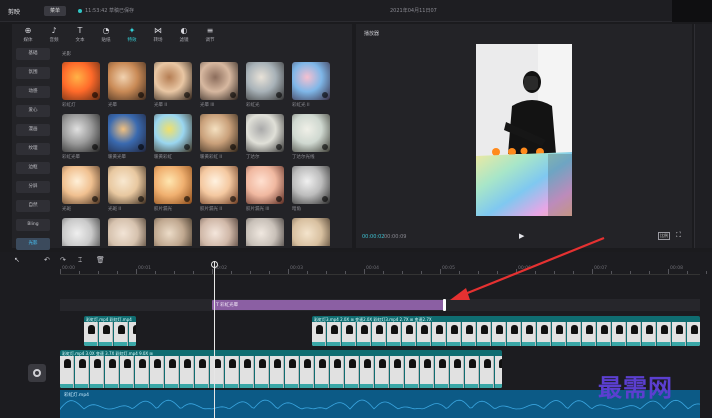 Image resolution: width=712 pixels, height=418 pixels. Describe the element at coordinates (33, 149) in the screenshot. I see `category-tab: 纹理` at that location.